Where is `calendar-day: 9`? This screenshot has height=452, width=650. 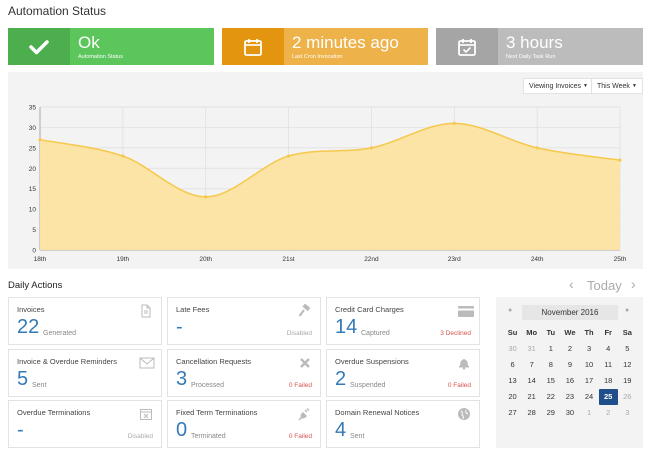 calendar-day: 9 is located at coordinates (569, 365).